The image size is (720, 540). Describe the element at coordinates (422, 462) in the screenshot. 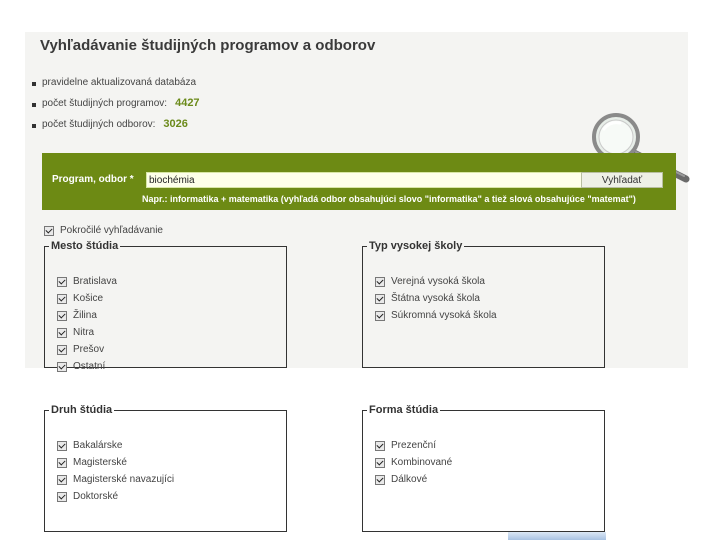

I see `checkbox-label: Kombinované` at that location.